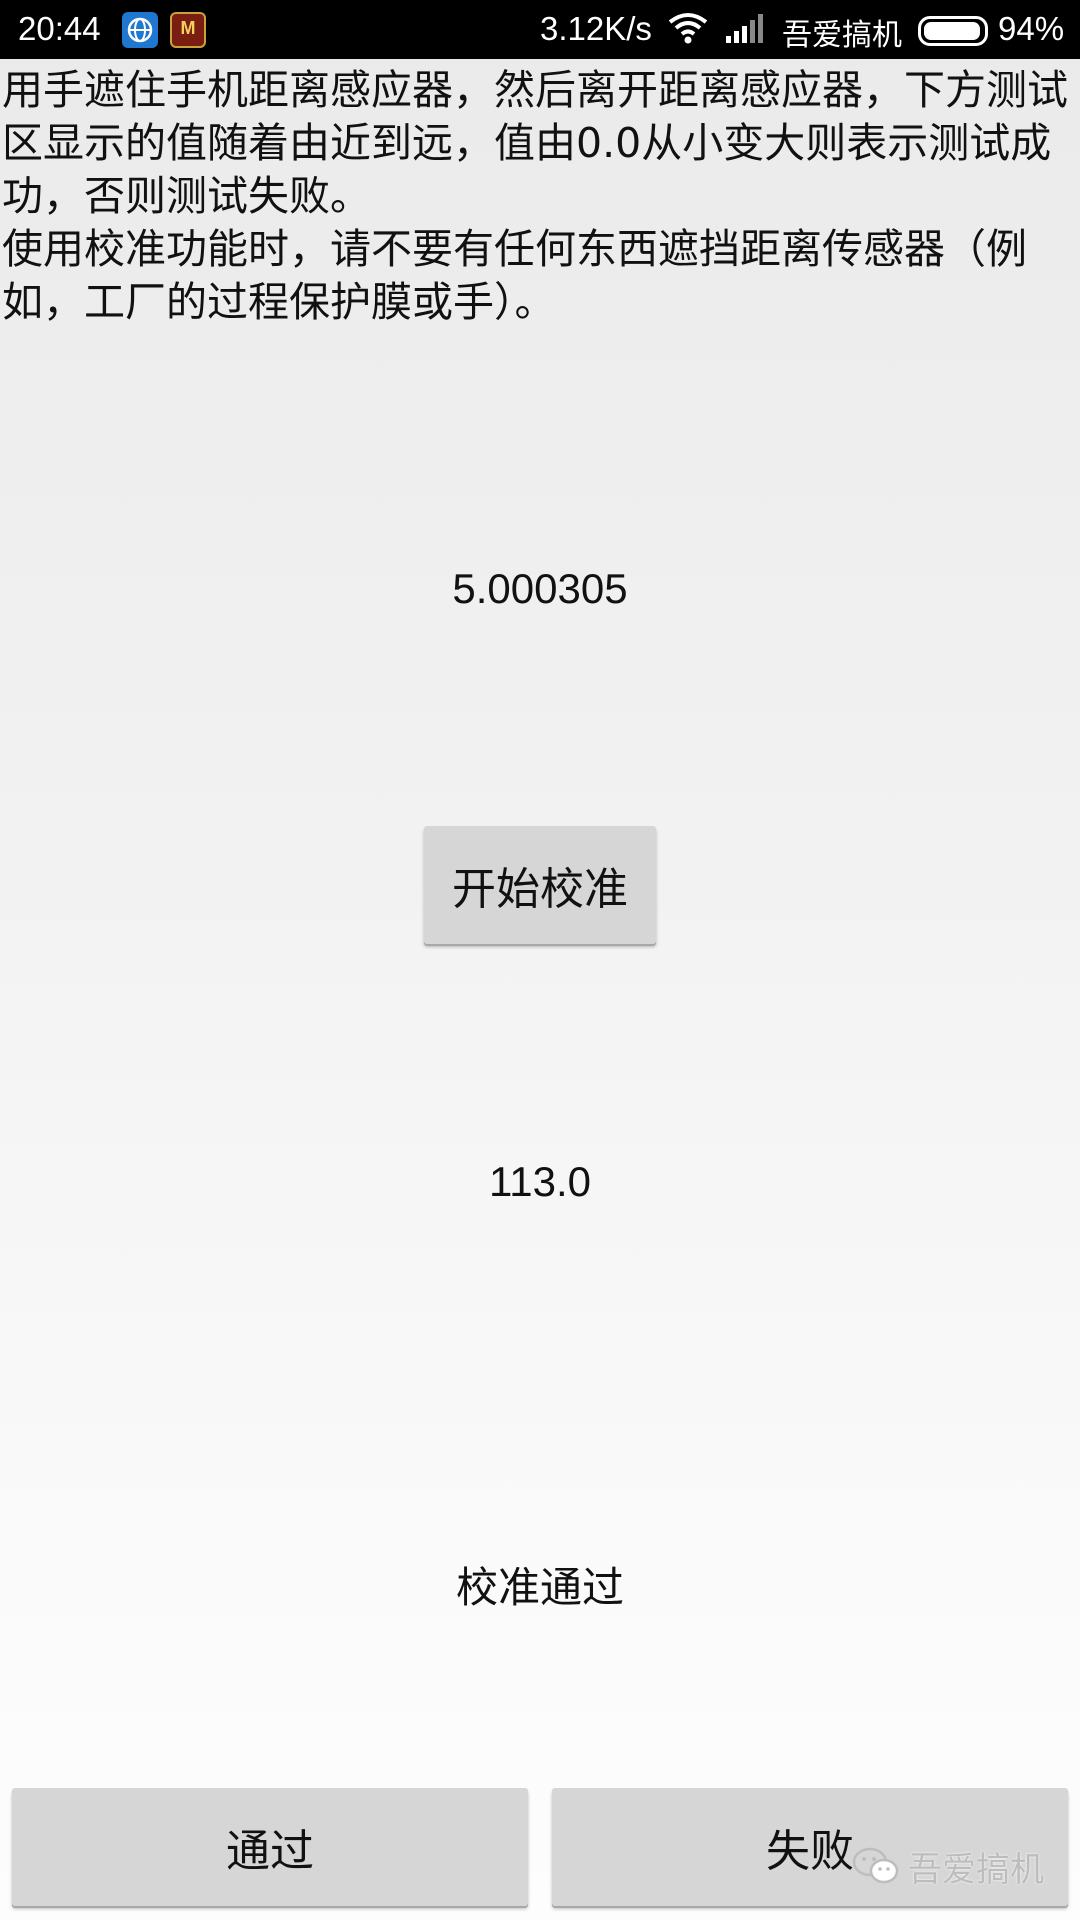 The image size is (1080, 1920). I want to click on battery-percentage: 94%, so click(1031, 28).